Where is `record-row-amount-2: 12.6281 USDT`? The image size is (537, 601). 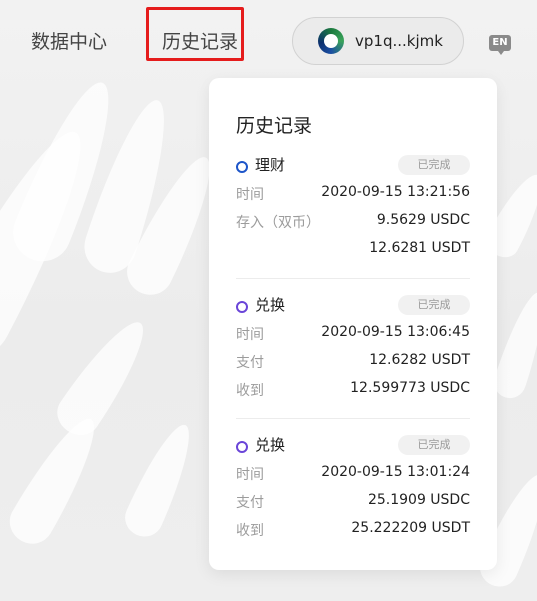
record-row-amount-2: 12.6281 USDT is located at coordinates (353, 248).